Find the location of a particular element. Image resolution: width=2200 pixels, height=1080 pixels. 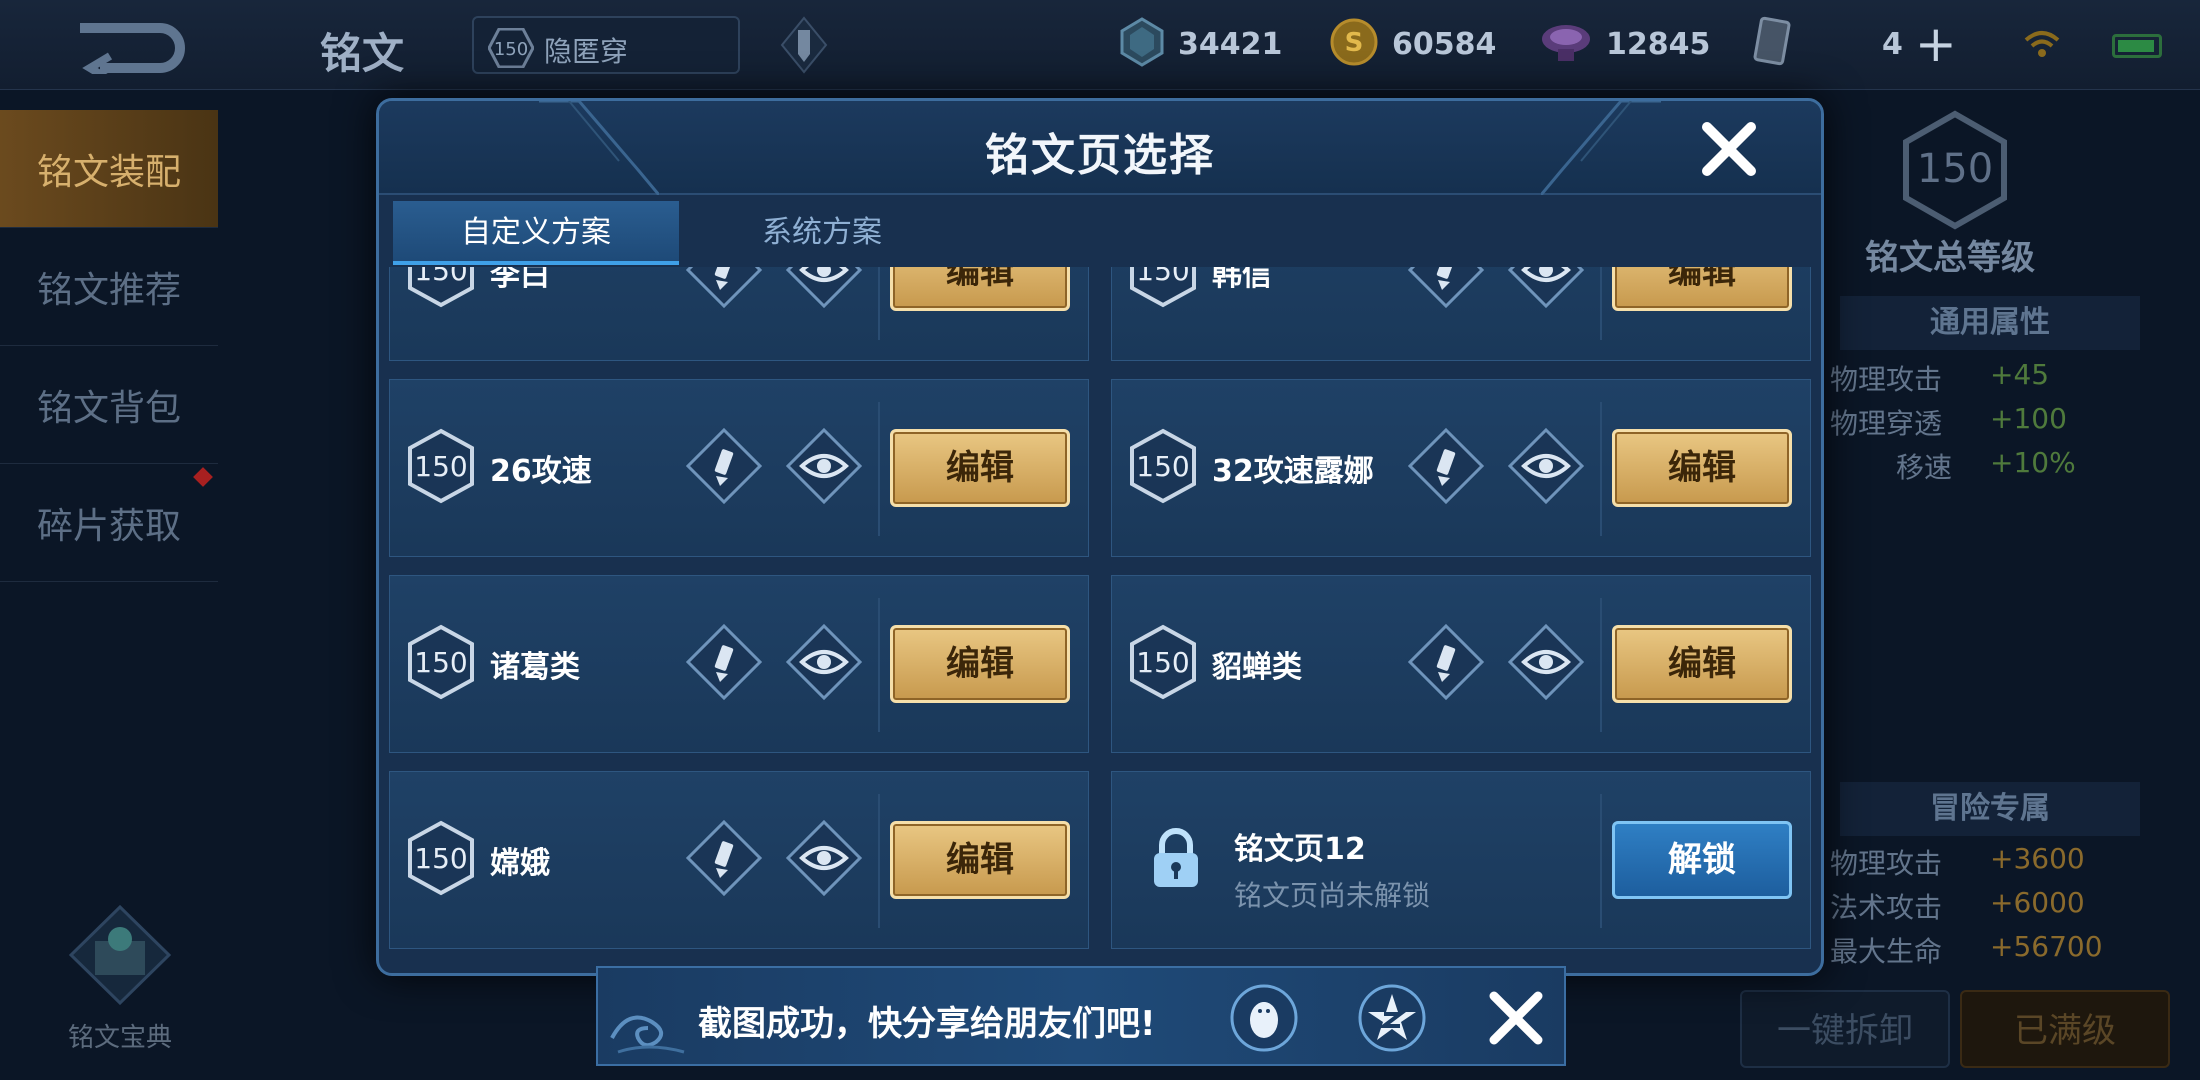

back-button is located at coordinates (135, 51).